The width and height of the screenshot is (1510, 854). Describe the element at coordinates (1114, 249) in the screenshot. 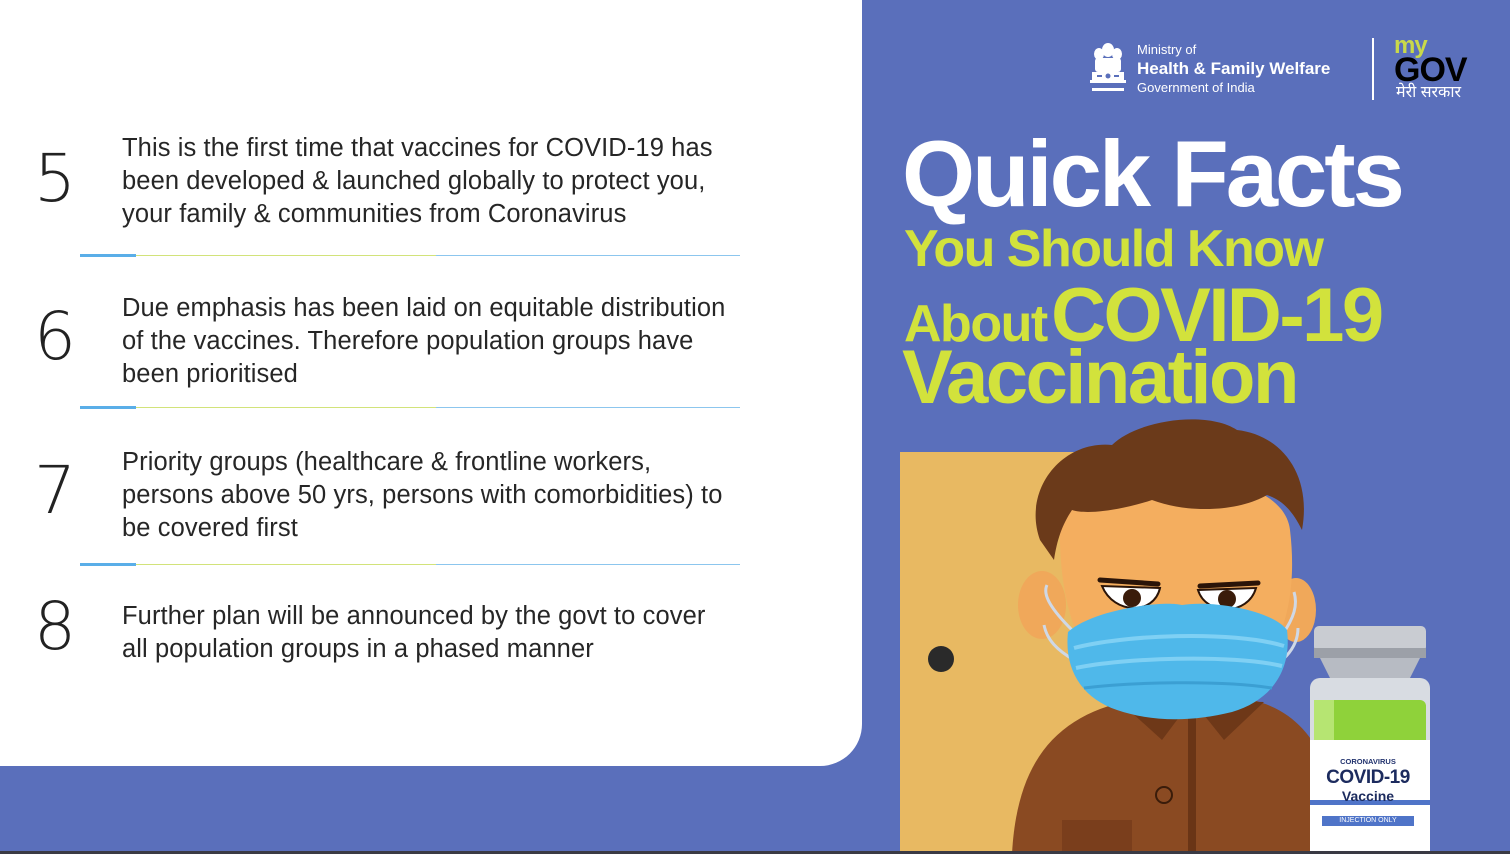

I see `heading-you-should-know: You Should Know` at that location.